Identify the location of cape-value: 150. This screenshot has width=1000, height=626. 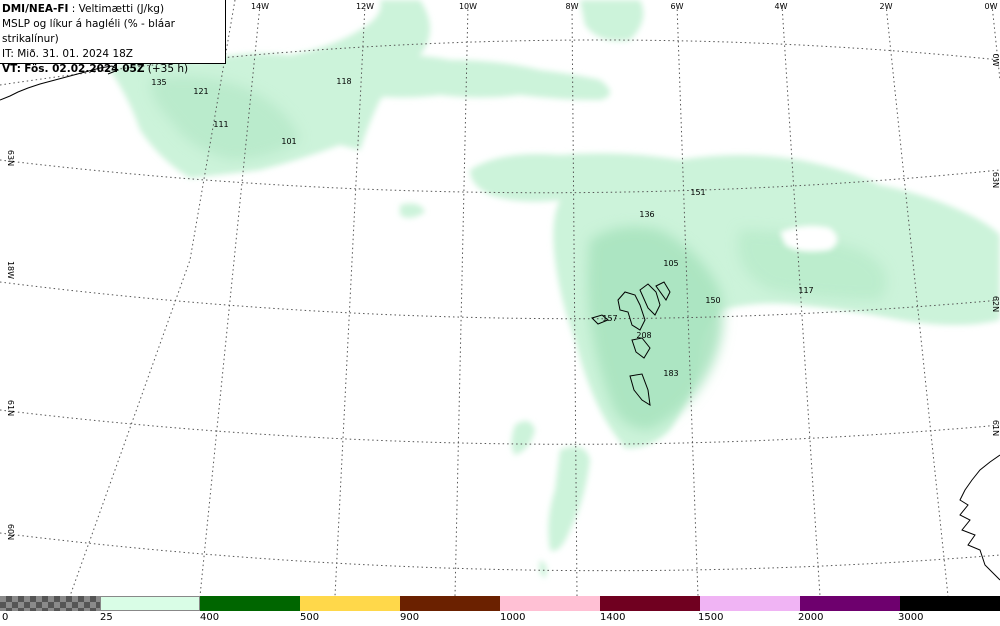
(712, 300).